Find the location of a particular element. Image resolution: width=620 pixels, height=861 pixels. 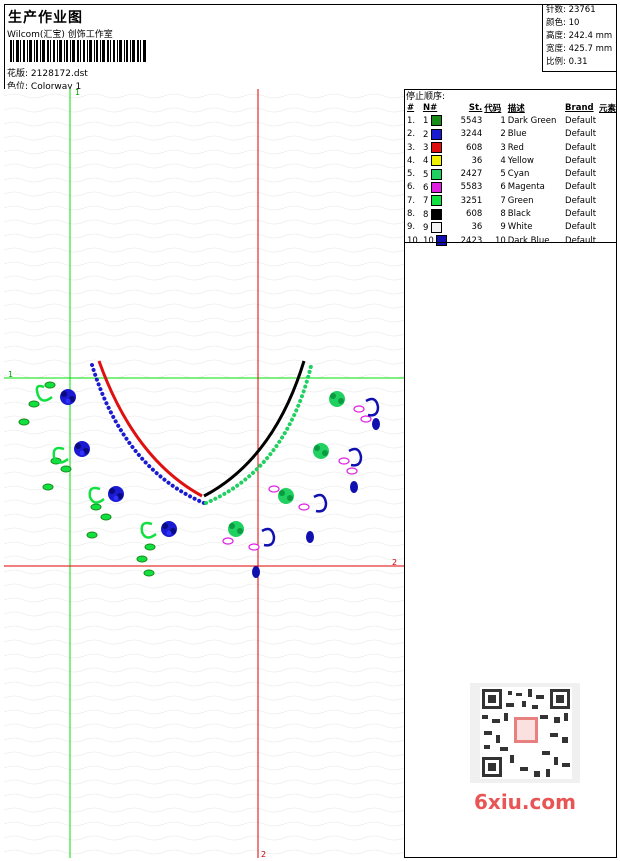

design-file: 花版: 2128172.dst is located at coordinates (47, 72).